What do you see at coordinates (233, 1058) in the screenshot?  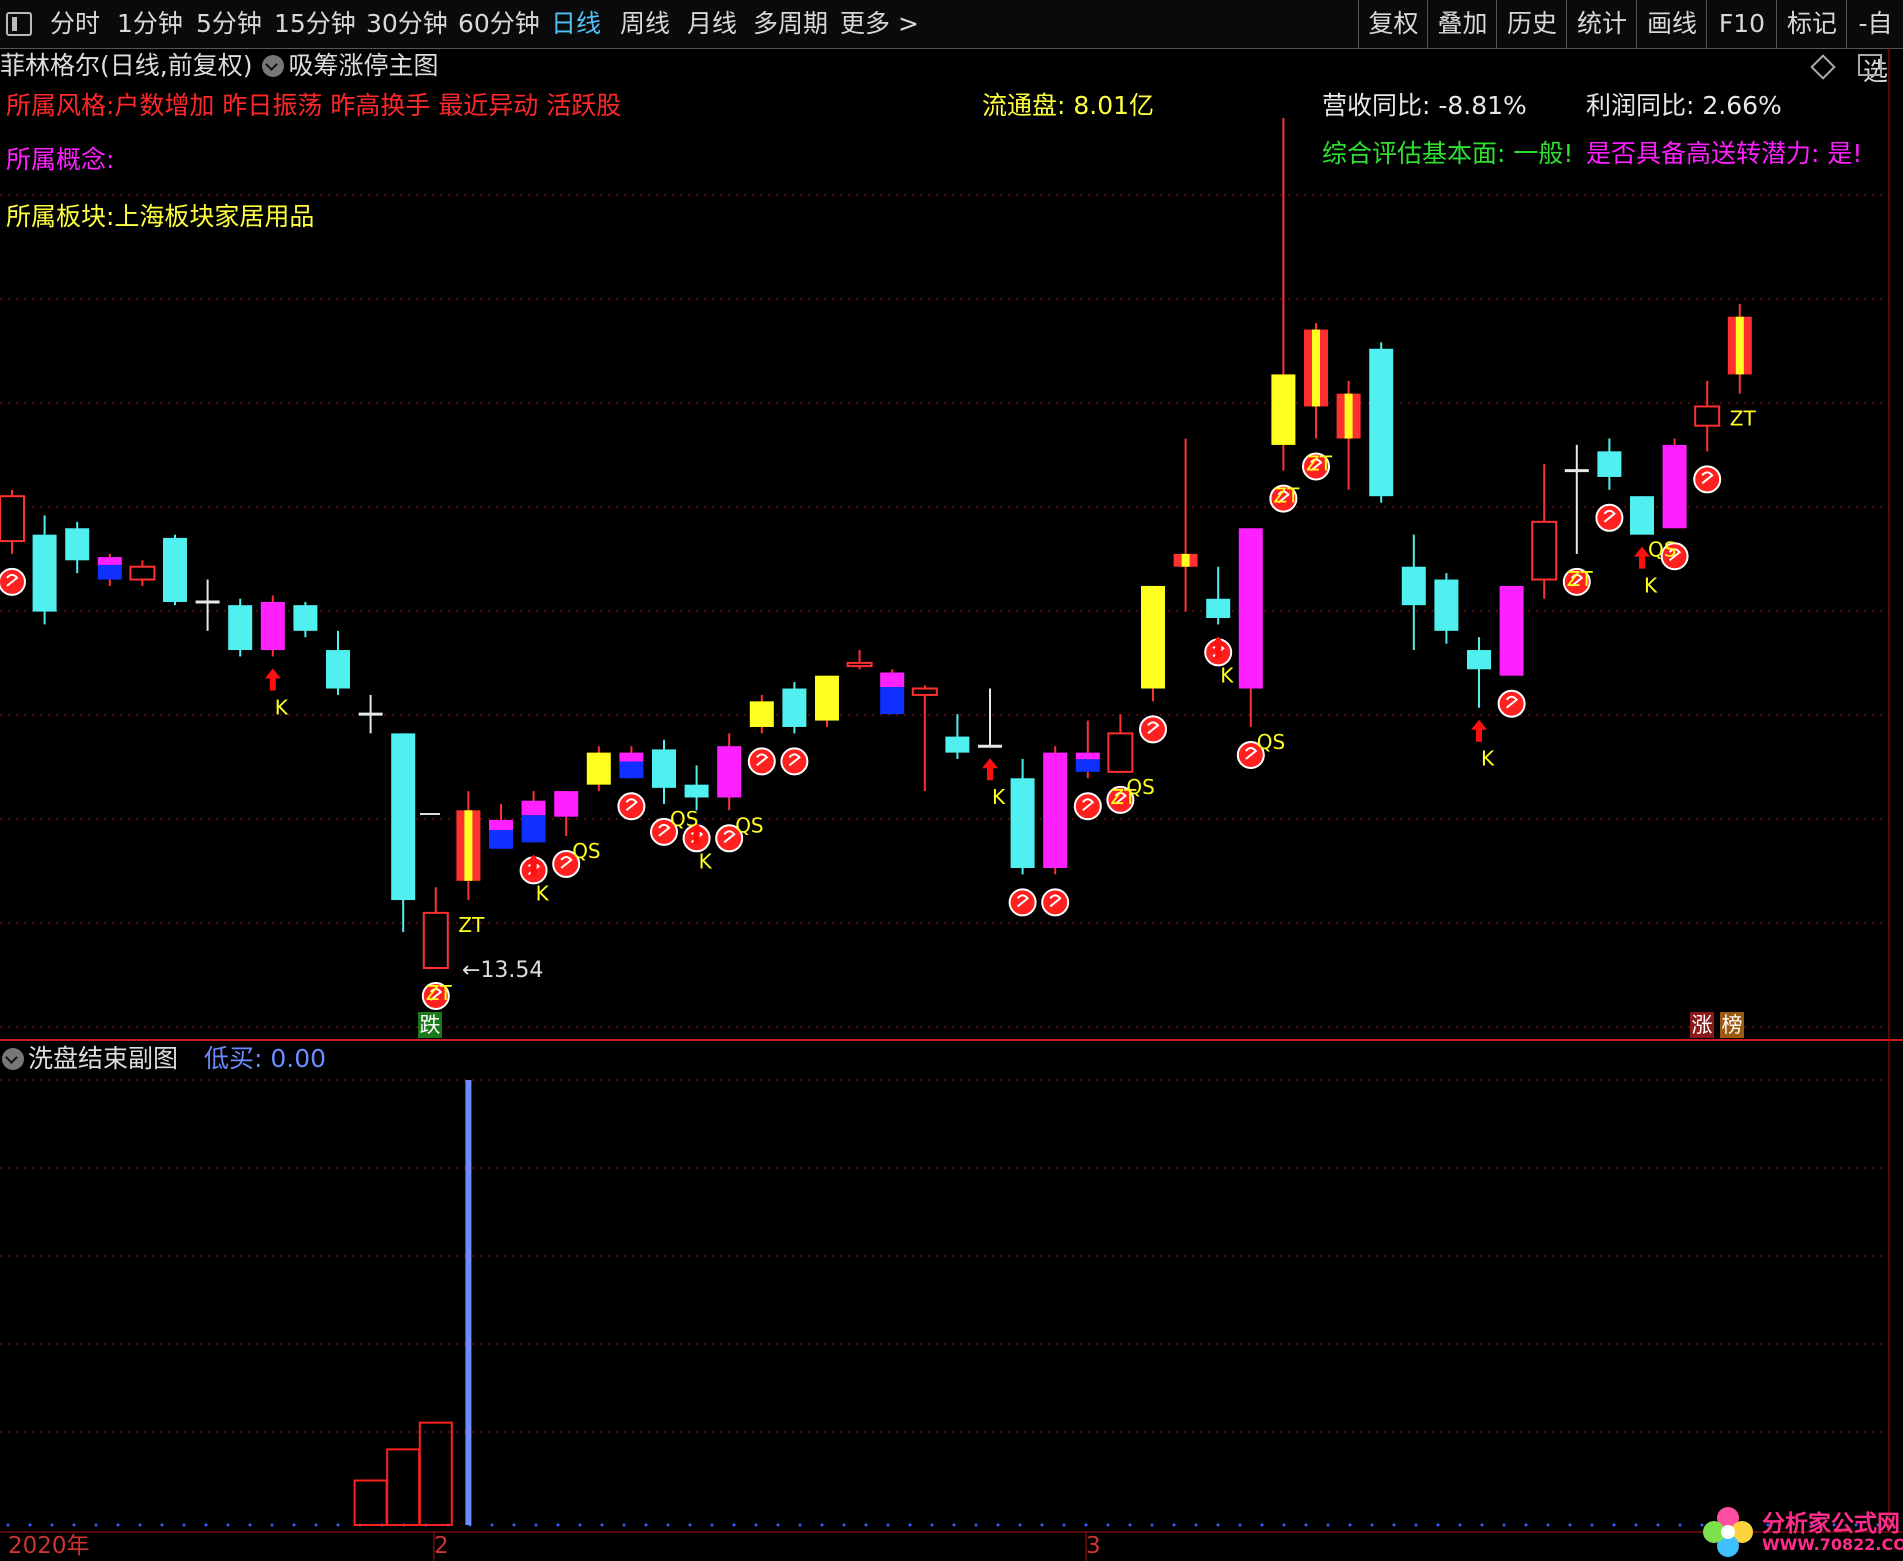 I see `low-buy-label: 低买:` at bounding box center [233, 1058].